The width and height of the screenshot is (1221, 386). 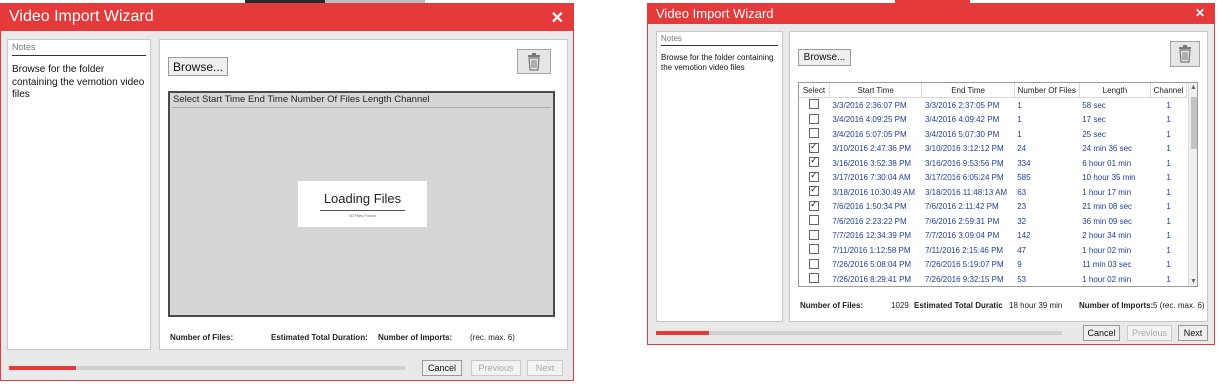 What do you see at coordinates (1107, 163) in the screenshot?
I see `length-cell: 6 hour 01 min` at bounding box center [1107, 163].